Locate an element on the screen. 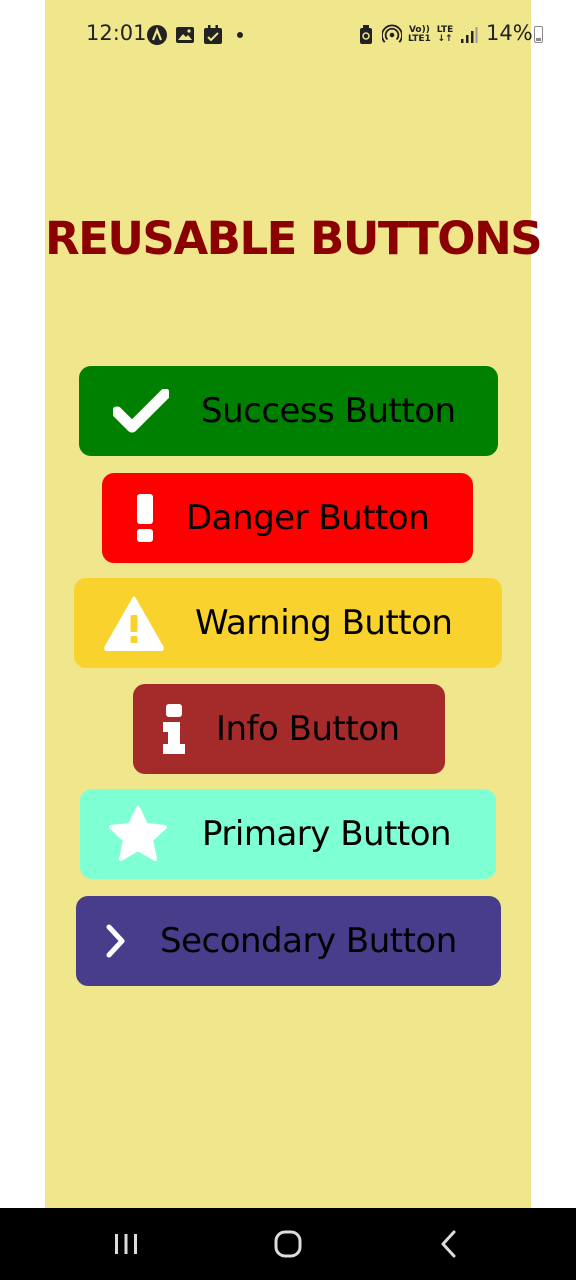 The height and width of the screenshot is (1280, 576). volte-icon: Vo)) LTE1 is located at coordinates (419, 34).